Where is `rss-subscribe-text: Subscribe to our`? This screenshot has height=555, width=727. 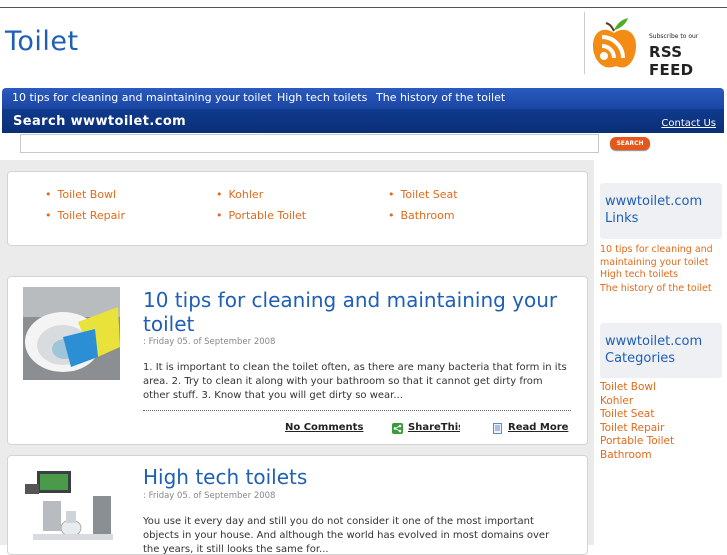
rss-subscribe-text: Subscribe to our is located at coordinates (674, 36).